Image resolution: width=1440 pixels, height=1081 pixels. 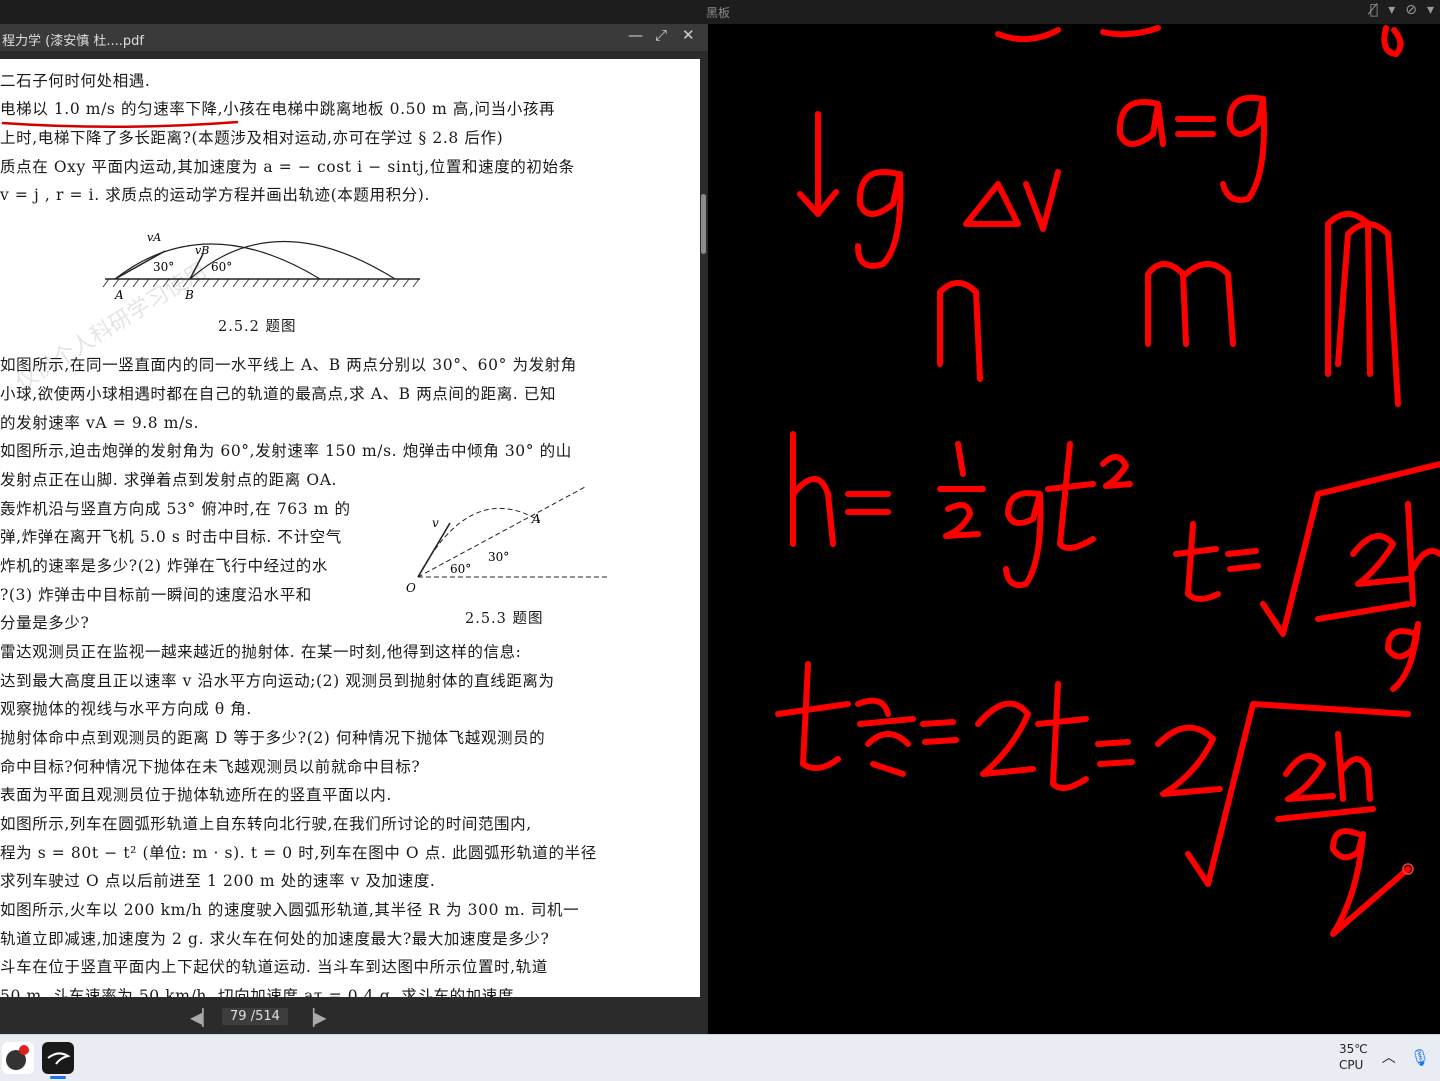 I want to click on stroke-t3, so click(x=813, y=716).